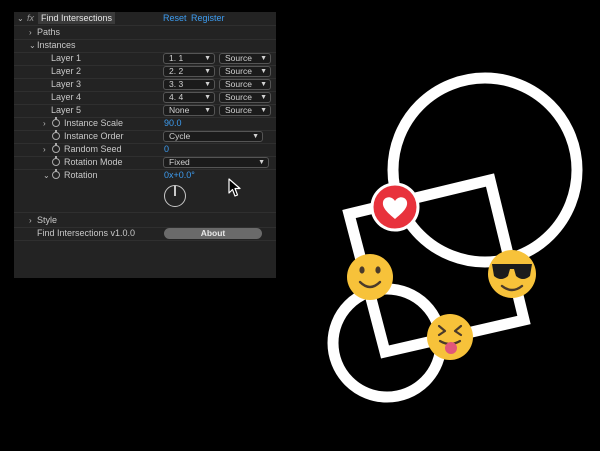 This screenshot has width=600, height=451. Describe the element at coordinates (512, 274) in the screenshot. I see `sunglasses-emoji` at that location.